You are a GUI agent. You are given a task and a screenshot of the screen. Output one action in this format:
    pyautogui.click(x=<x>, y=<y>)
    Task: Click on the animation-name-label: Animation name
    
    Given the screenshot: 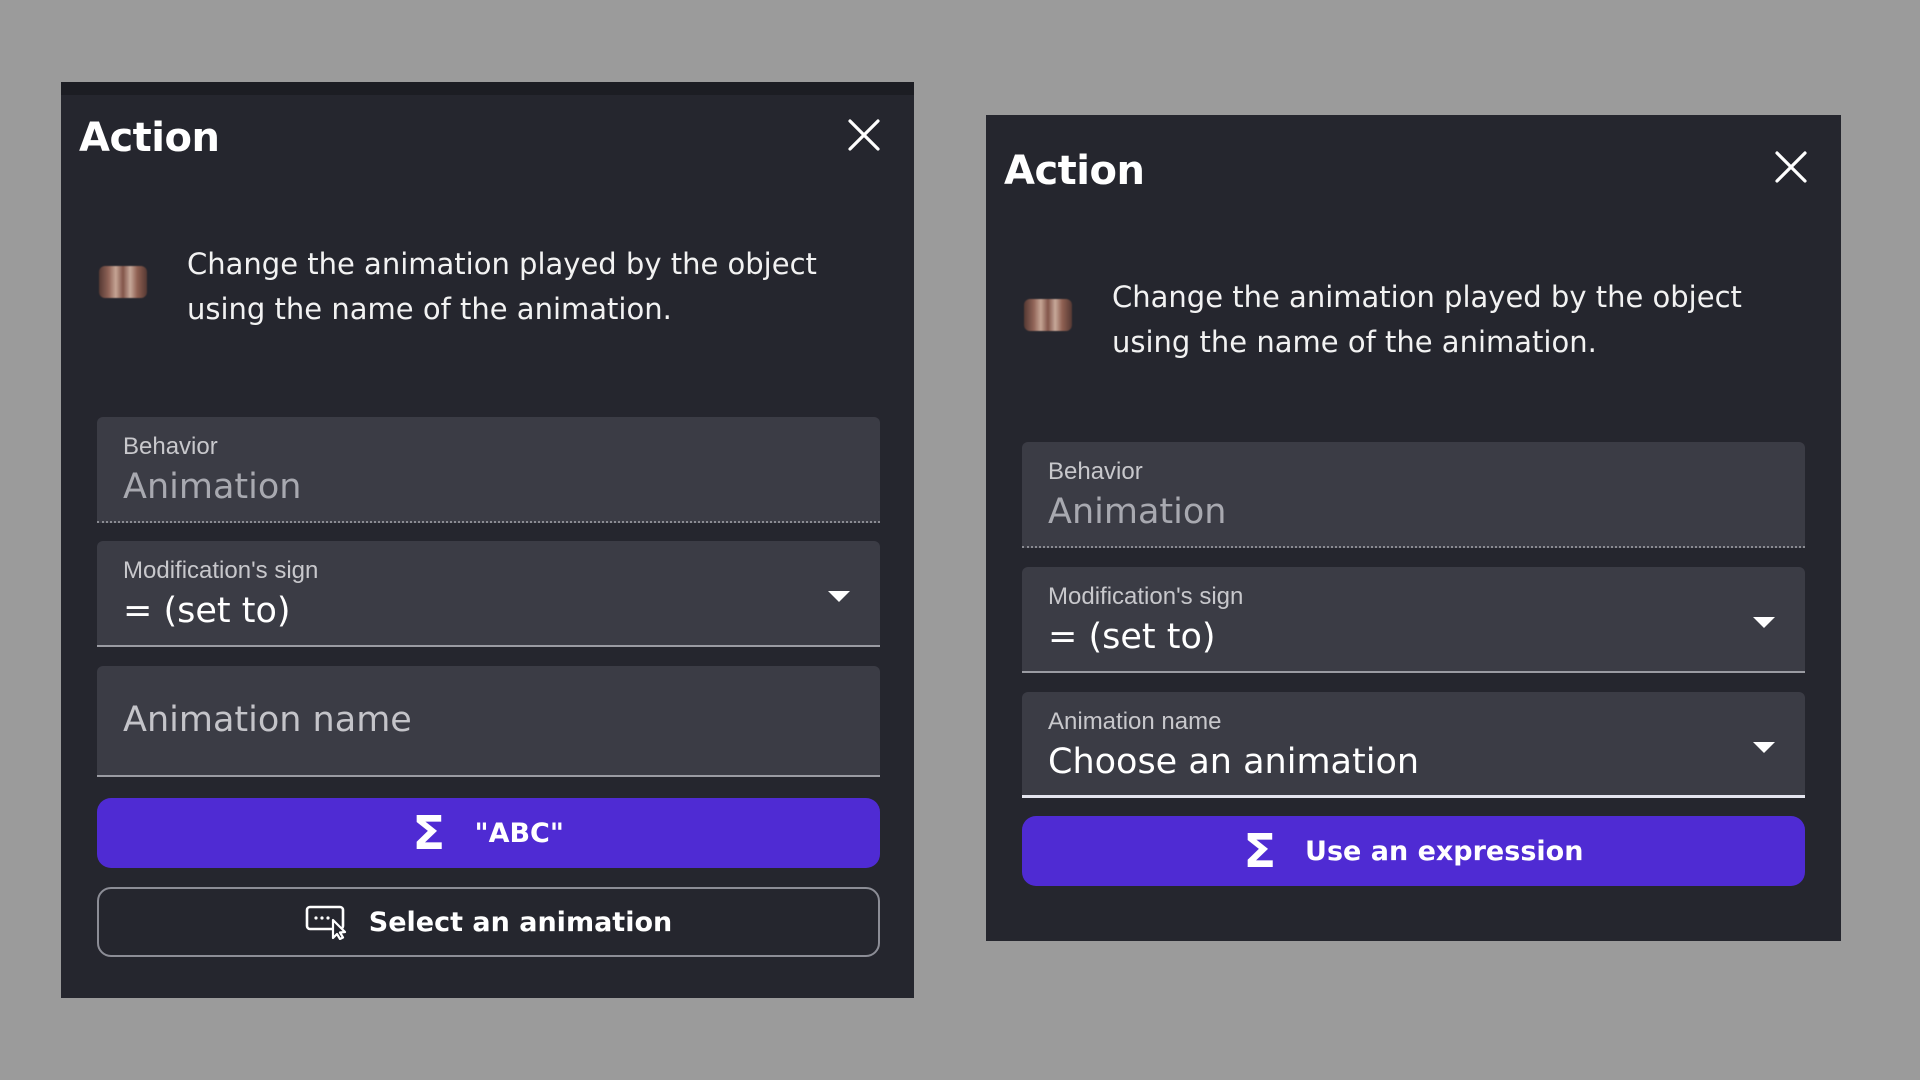 What is the action you would take?
    pyautogui.click(x=1135, y=721)
    